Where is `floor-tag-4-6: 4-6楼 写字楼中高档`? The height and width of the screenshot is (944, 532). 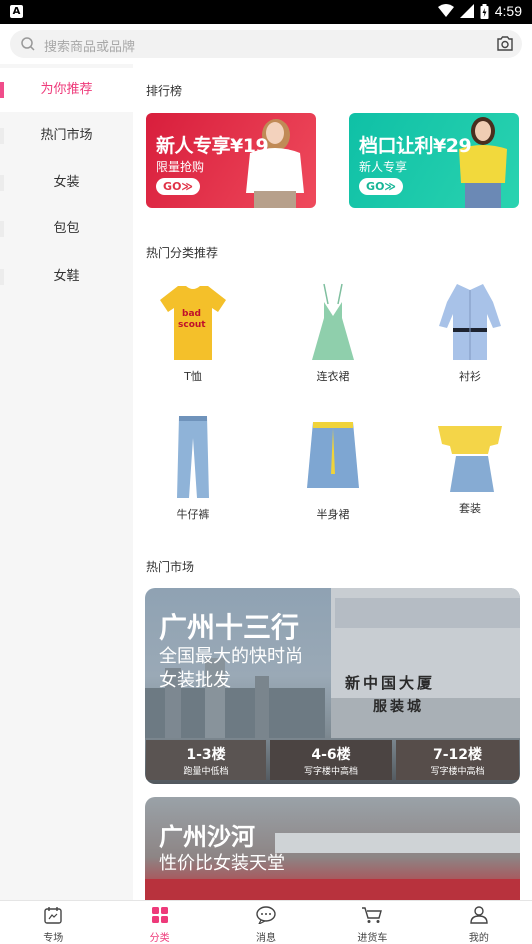 floor-tag-4-6: 4-6楼 写字楼中高档 is located at coordinates (331, 760).